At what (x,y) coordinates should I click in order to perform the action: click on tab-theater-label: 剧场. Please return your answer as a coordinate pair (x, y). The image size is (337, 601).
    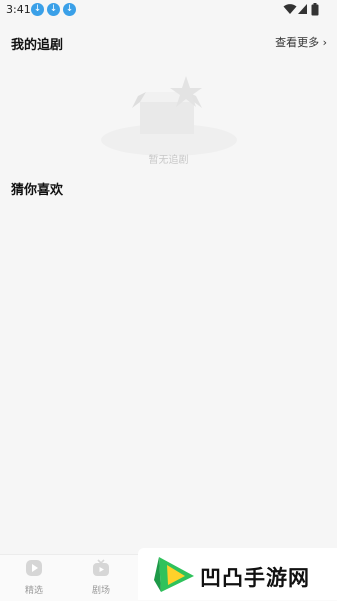
    Looking at the image, I should click on (100, 591).